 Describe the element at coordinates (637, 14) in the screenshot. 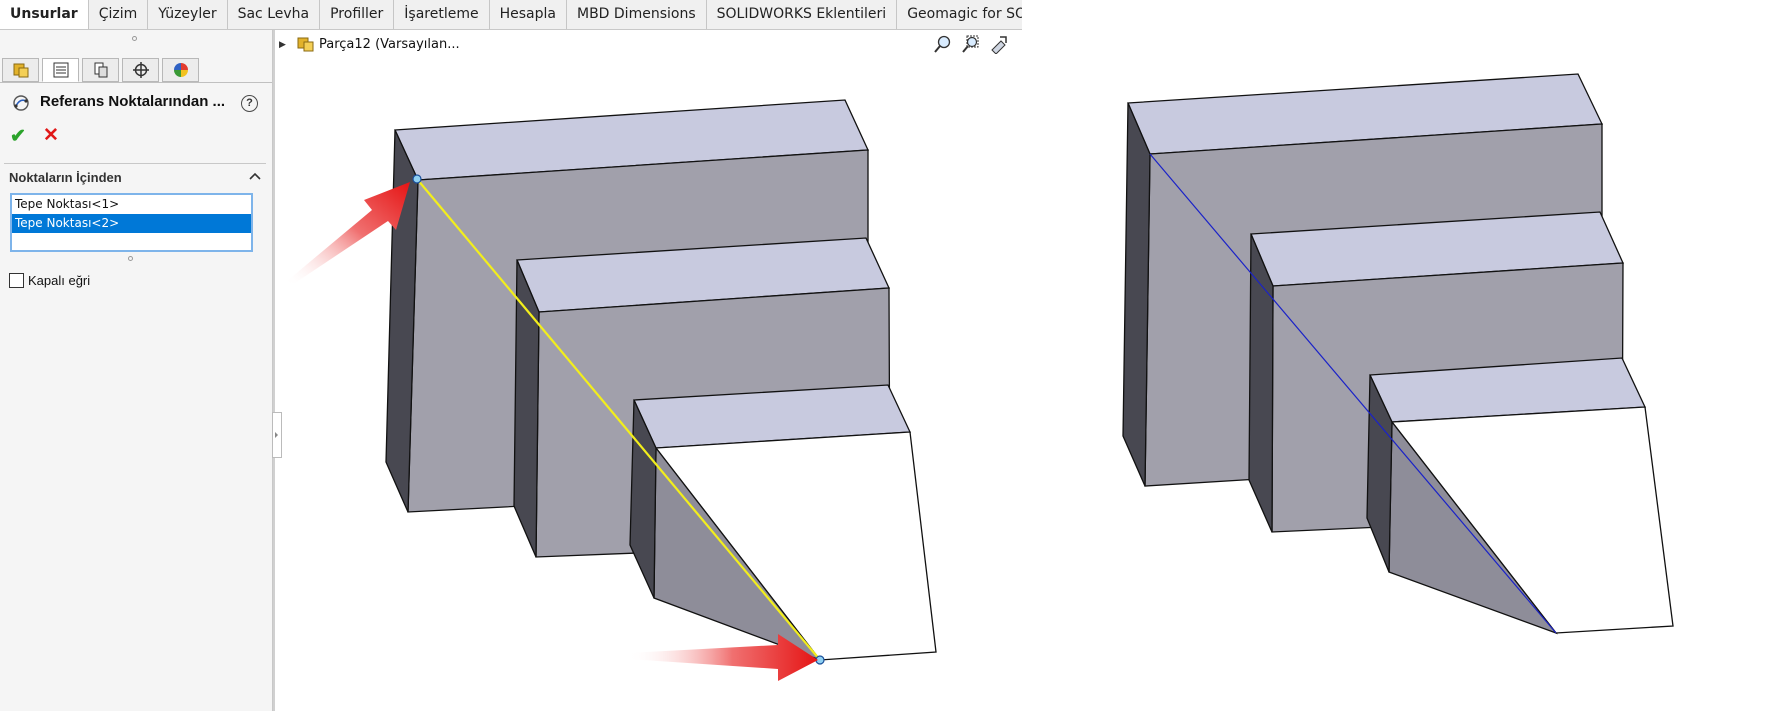

I see `tab-mbd-dimensions: MBD Dimensions` at that location.